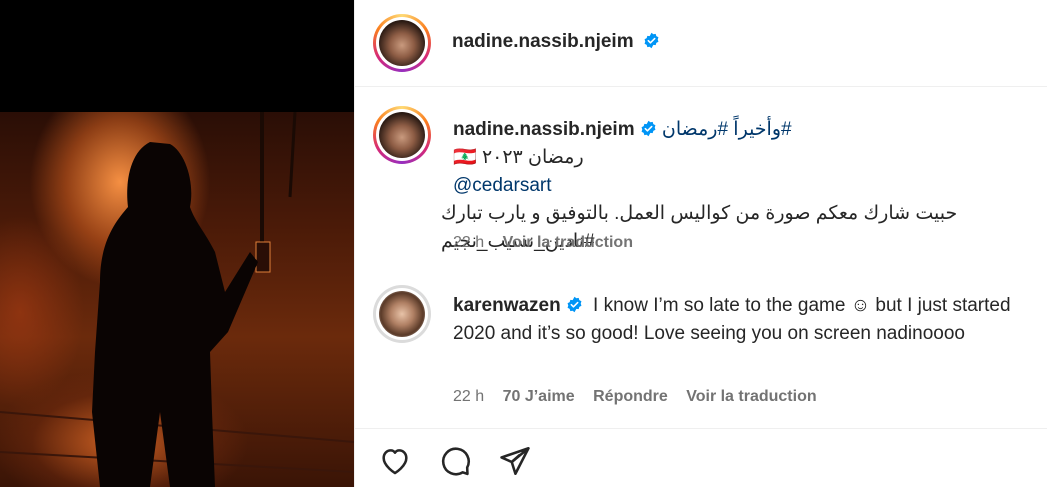 The width and height of the screenshot is (1047, 488). I want to click on caption-avatar, so click(402, 135).